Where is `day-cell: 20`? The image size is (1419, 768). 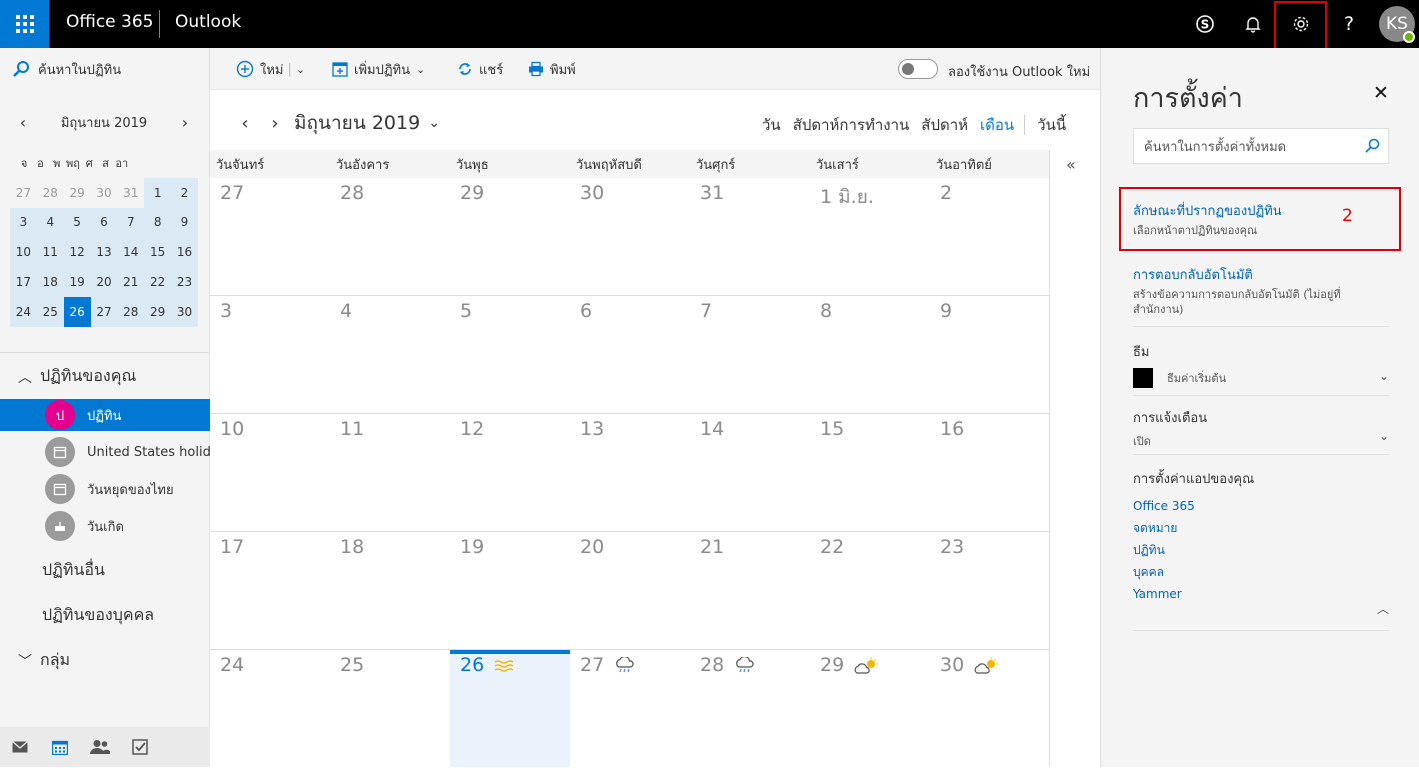 day-cell: 20 is located at coordinates (630, 590).